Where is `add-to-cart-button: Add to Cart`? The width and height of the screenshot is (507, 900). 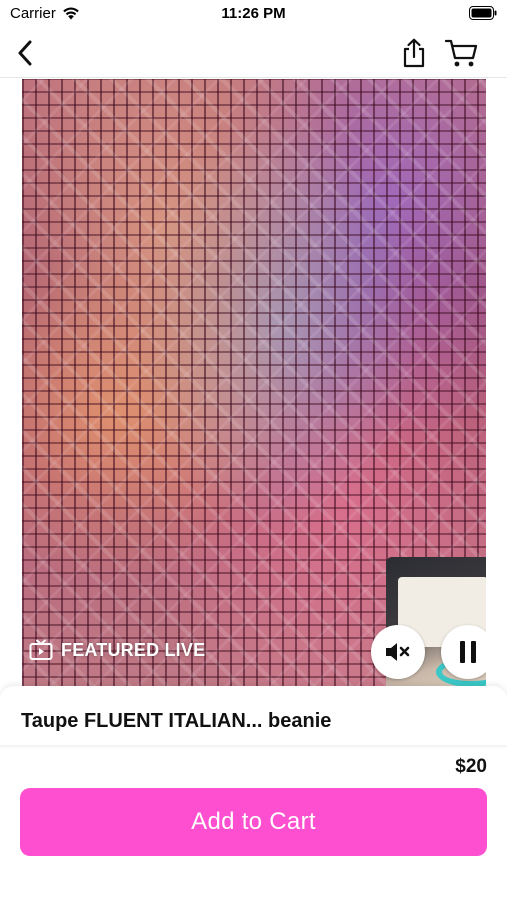 add-to-cart-button: Add to Cart is located at coordinates (253, 822).